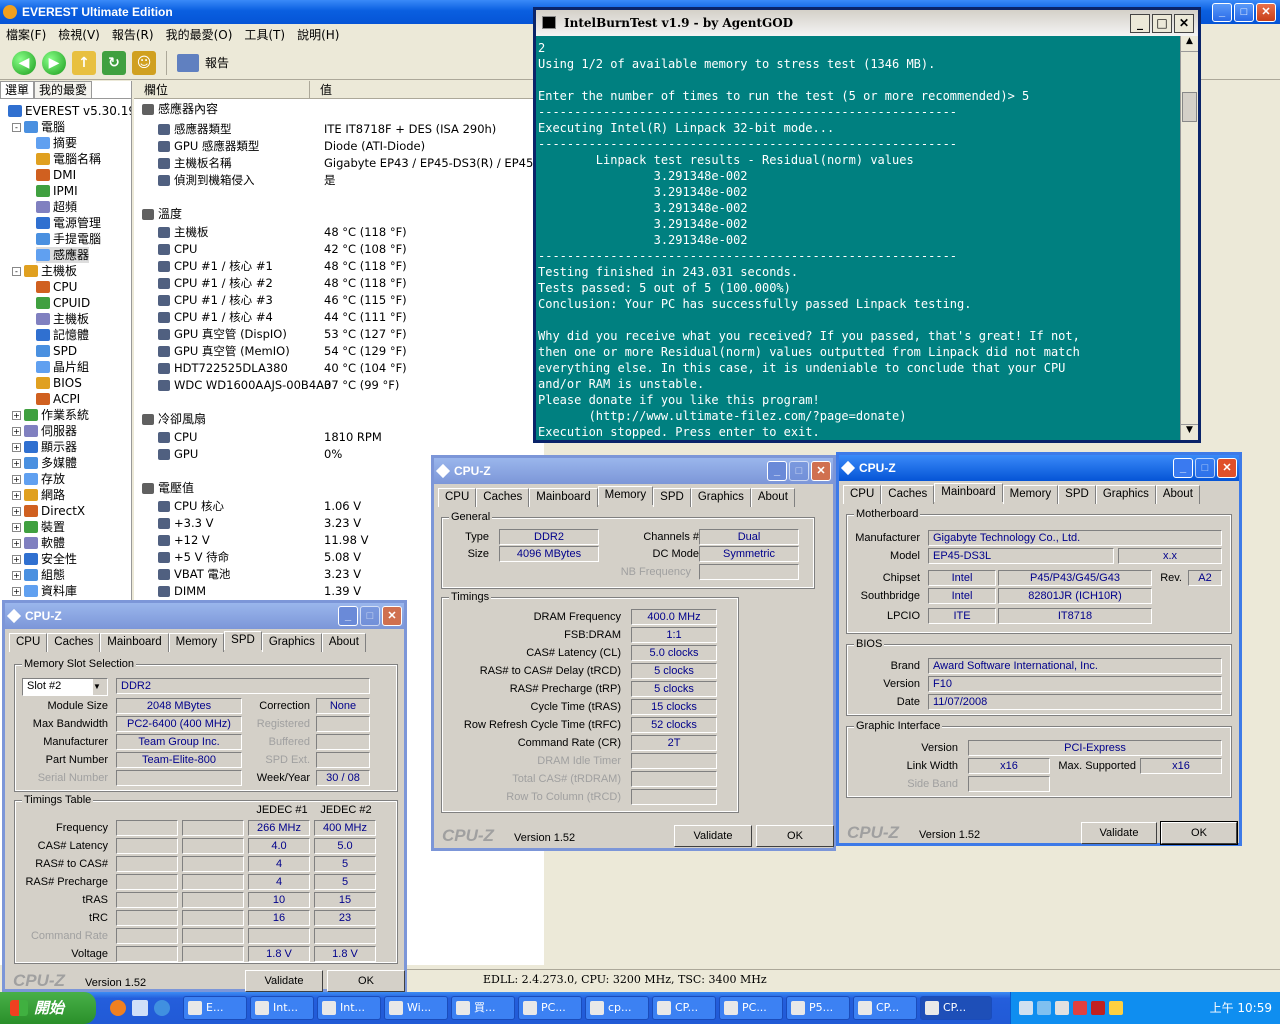 The height and width of the screenshot is (1024, 1280). Describe the element at coordinates (1116, 1008) in the screenshot. I see `speaker-icon` at that location.